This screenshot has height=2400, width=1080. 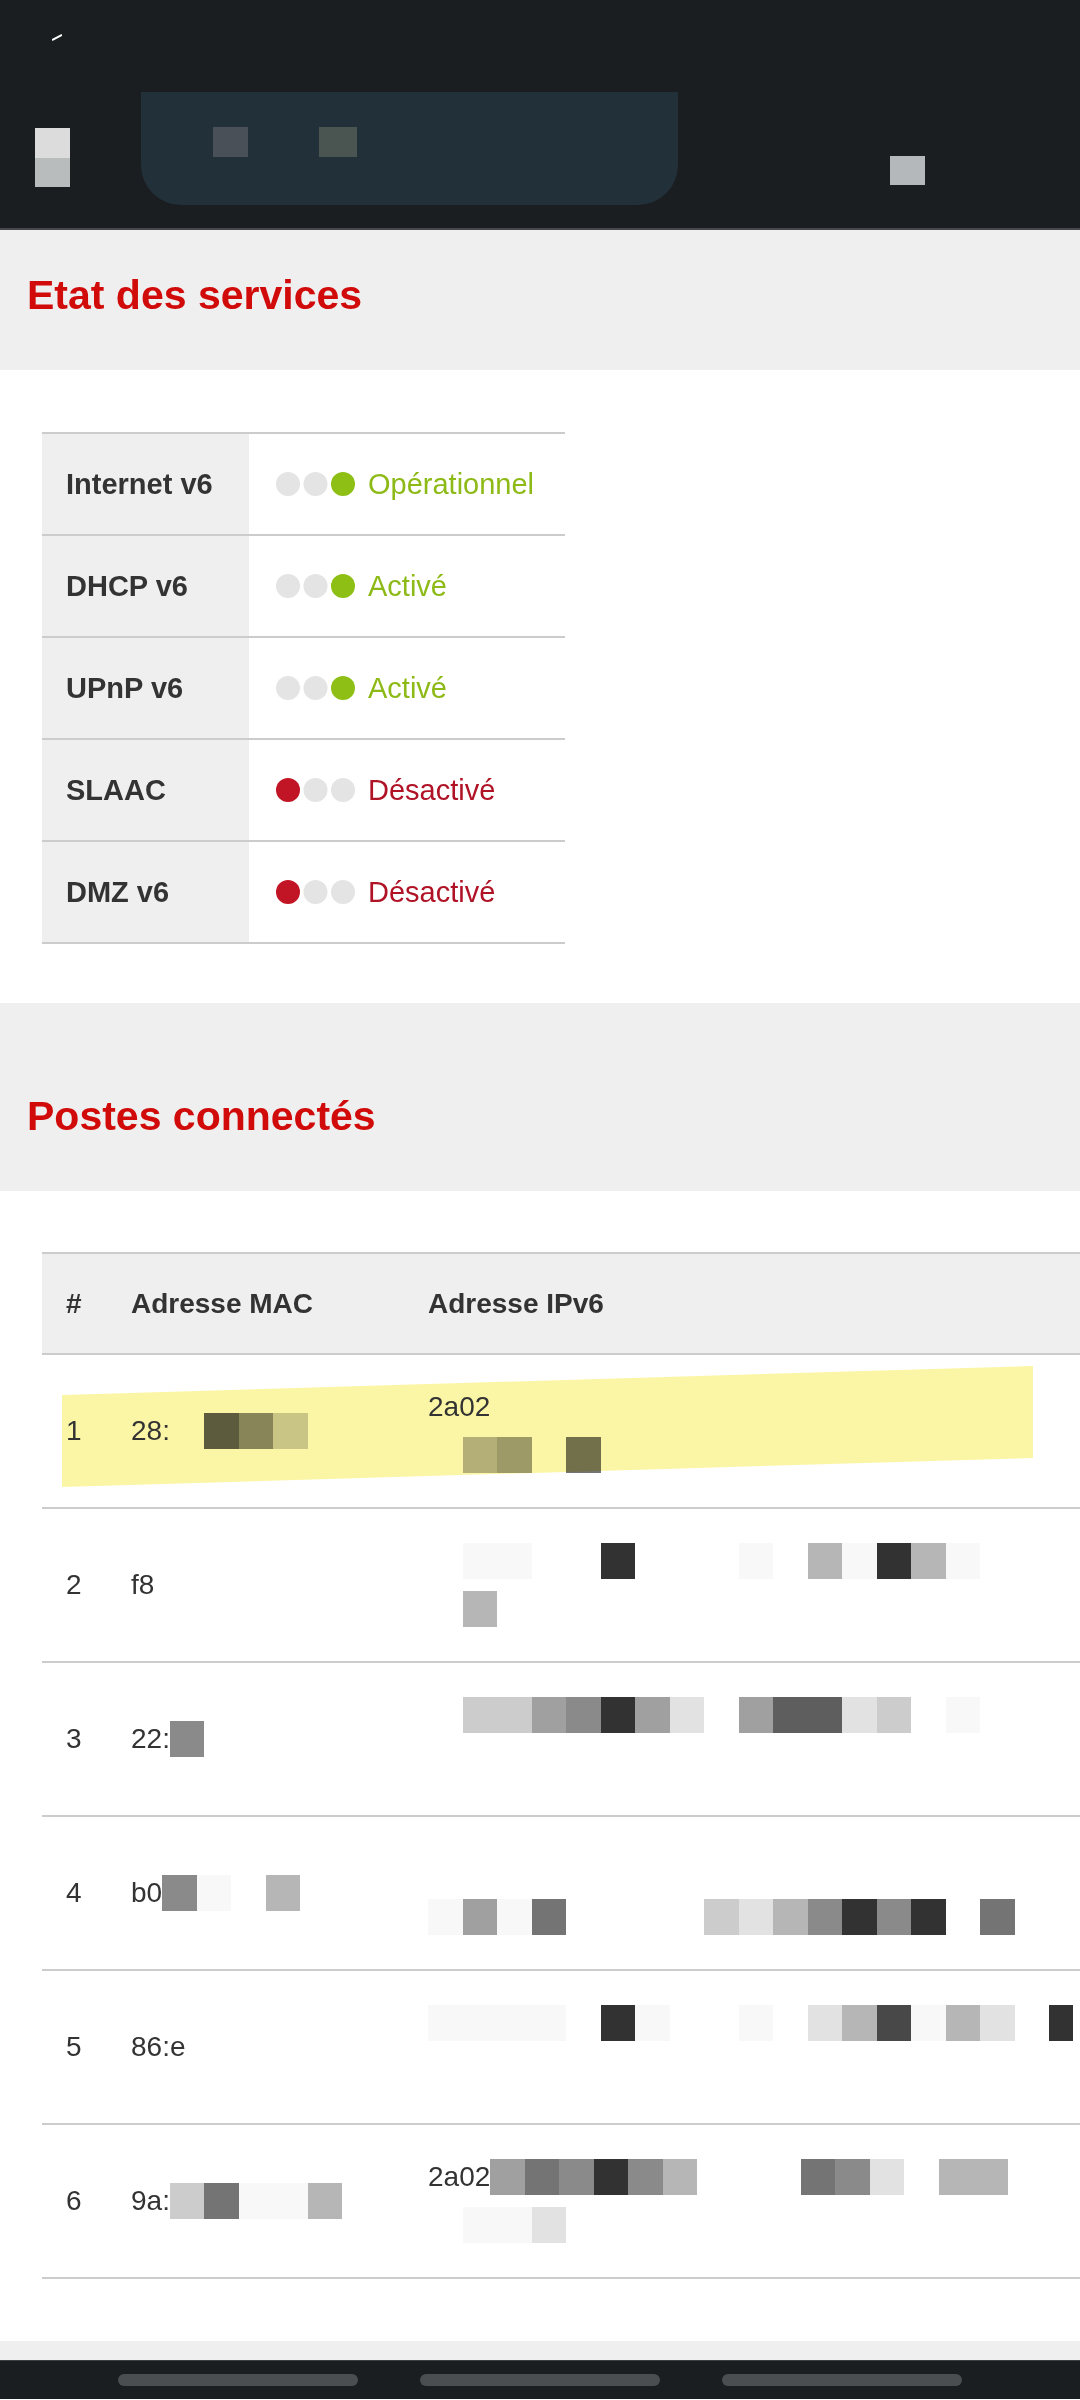 What do you see at coordinates (451, 484) in the screenshot?
I see `service-status: Opérationnel` at bounding box center [451, 484].